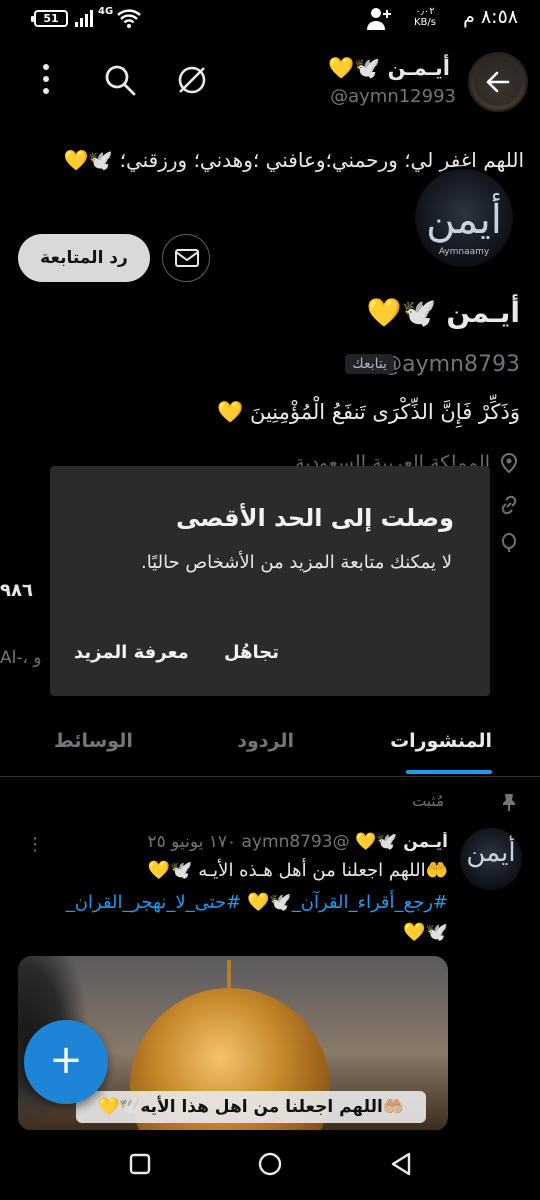 Image resolution: width=540 pixels, height=1200 pixels. I want to click on system-navigation-bar, so click(270, 1165).